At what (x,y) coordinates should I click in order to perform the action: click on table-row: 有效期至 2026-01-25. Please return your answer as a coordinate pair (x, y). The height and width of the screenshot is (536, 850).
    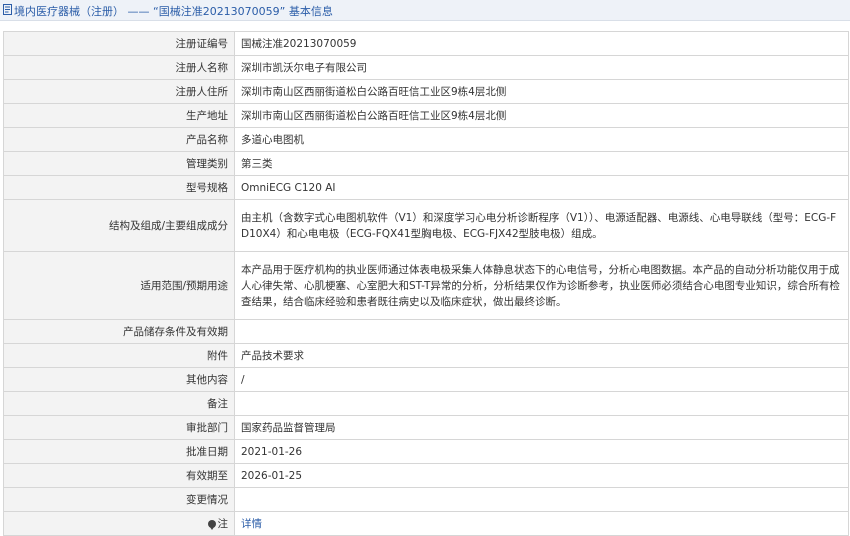
    Looking at the image, I should click on (426, 475).